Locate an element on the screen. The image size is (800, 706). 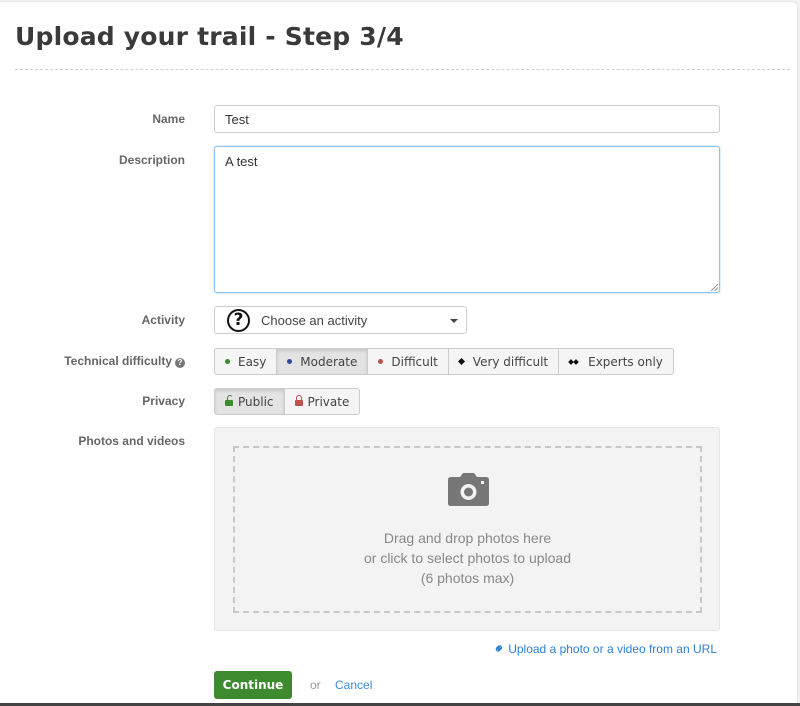
name-label: Name is located at coordinates (168, 119).